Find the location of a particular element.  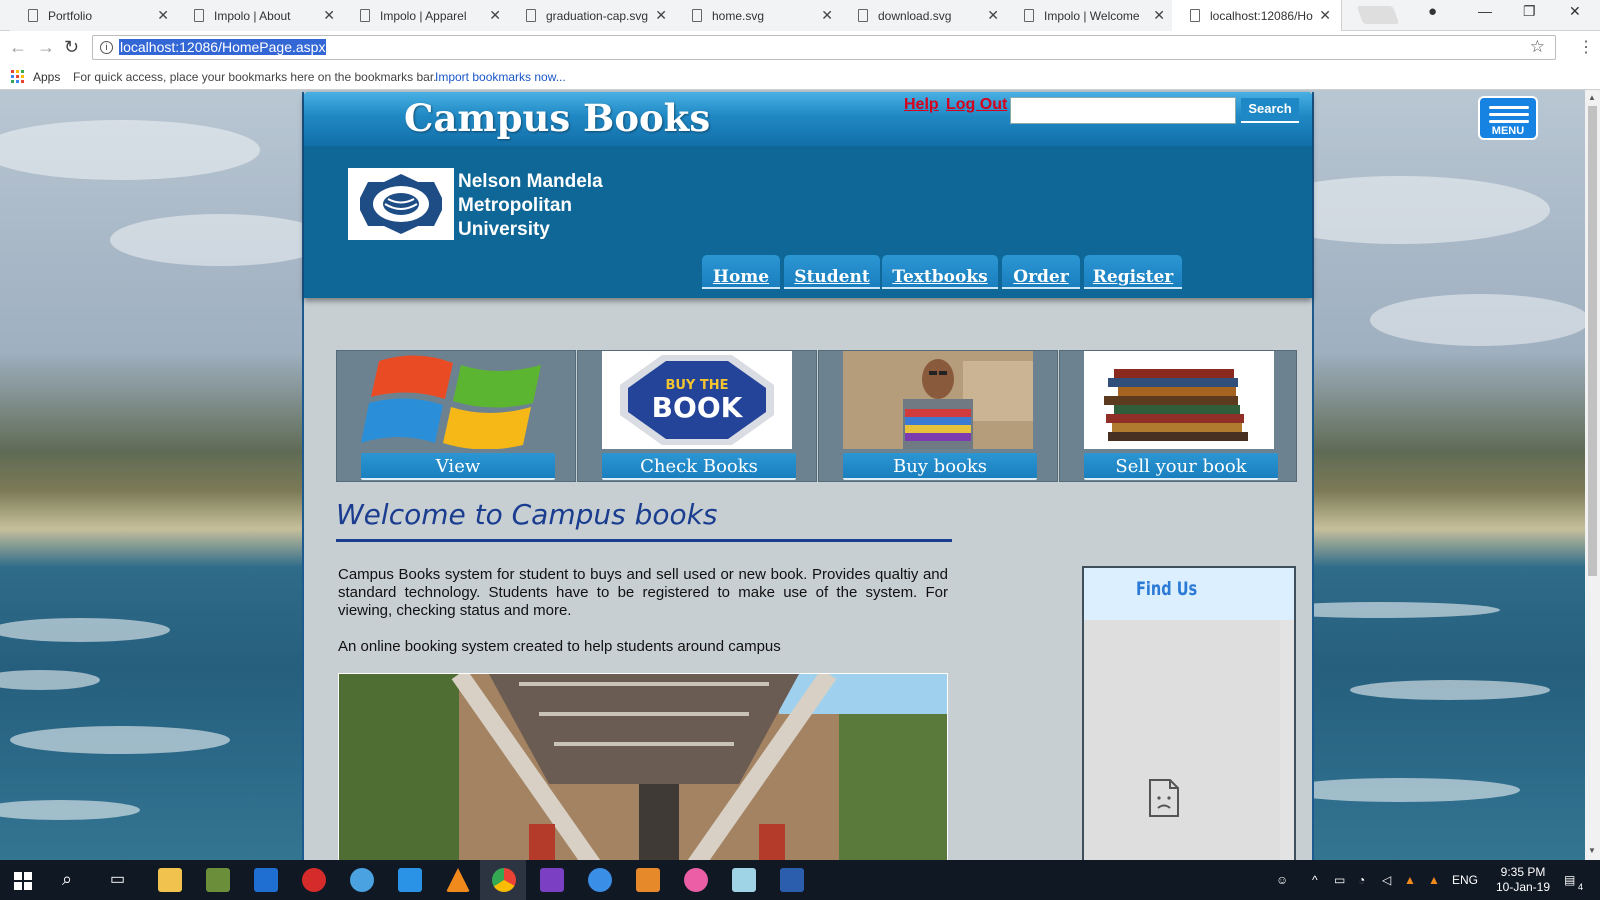

sublime-text-icon is located at coordinates (648, 880).